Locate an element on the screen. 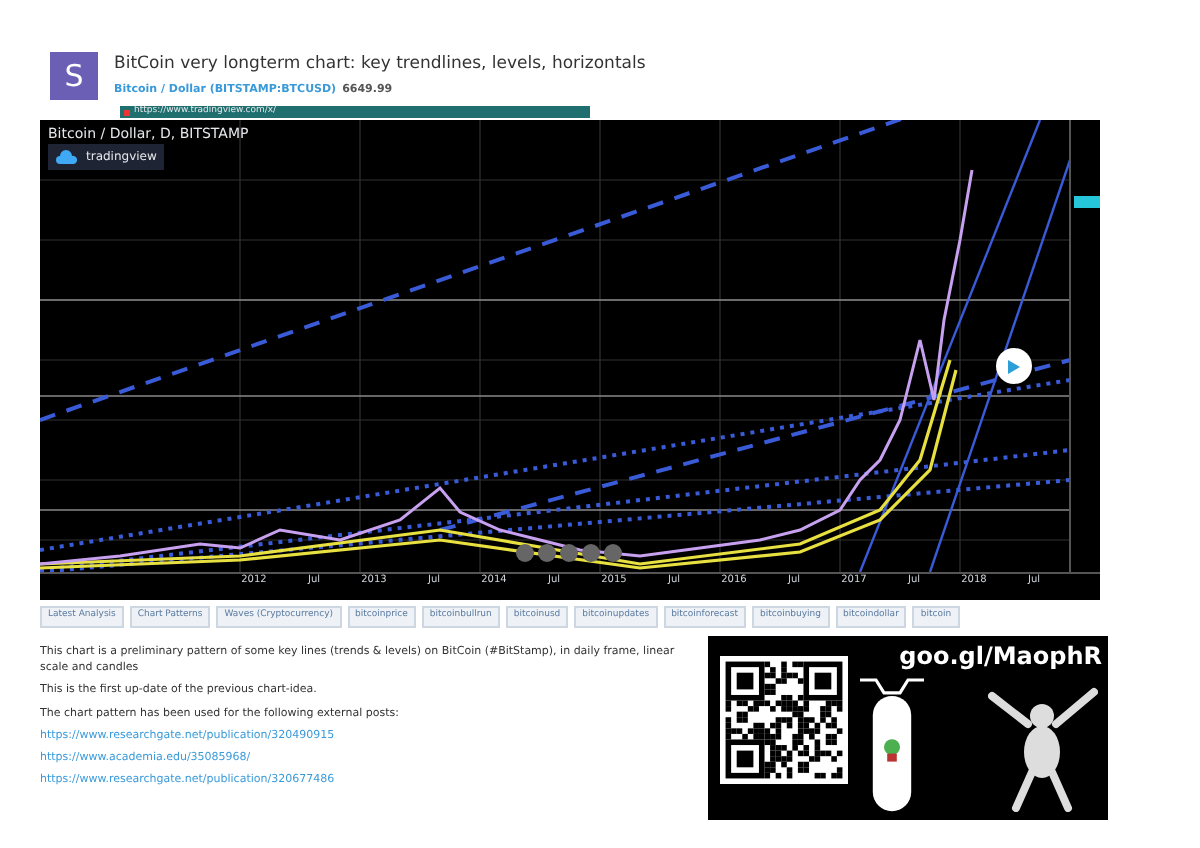 This screenshot has width=1200, height=848. qr-code-drawing is located at coordinates (784, 719).